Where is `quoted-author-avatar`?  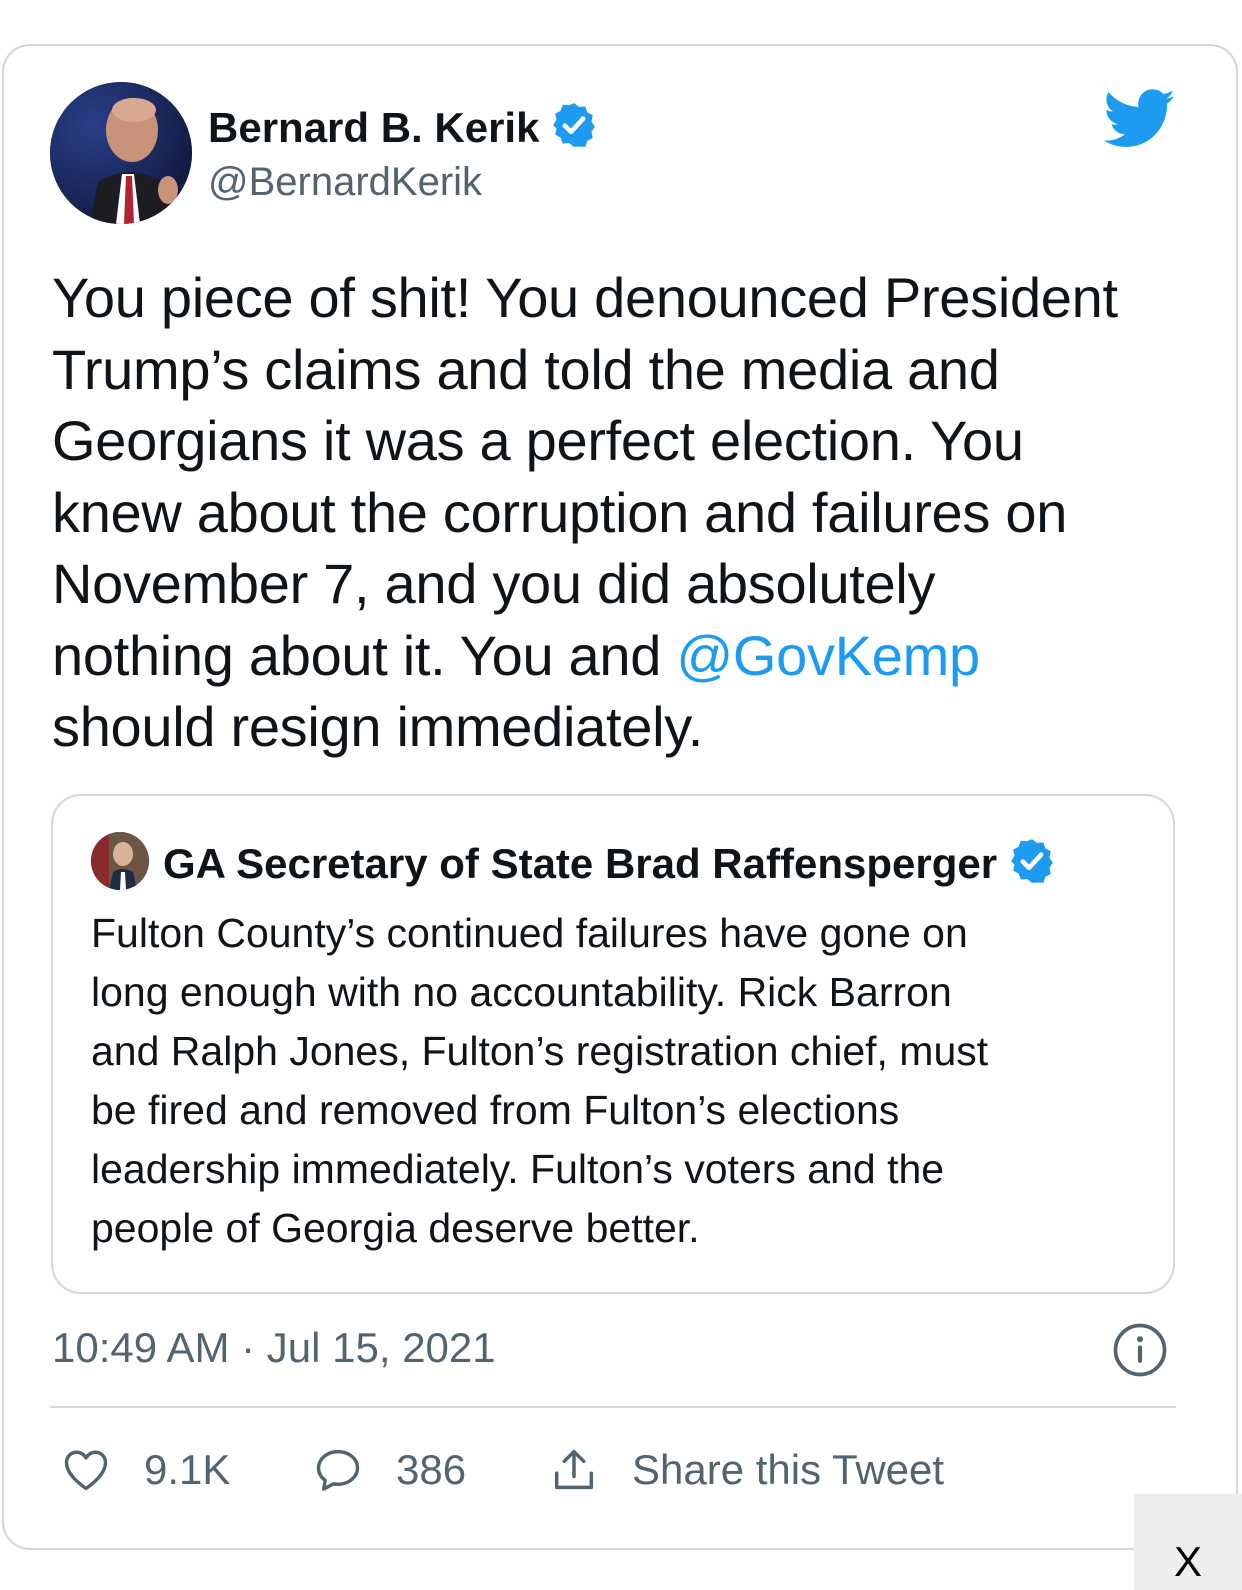 quoted-author-avatar is located at coordinates (120, 861).